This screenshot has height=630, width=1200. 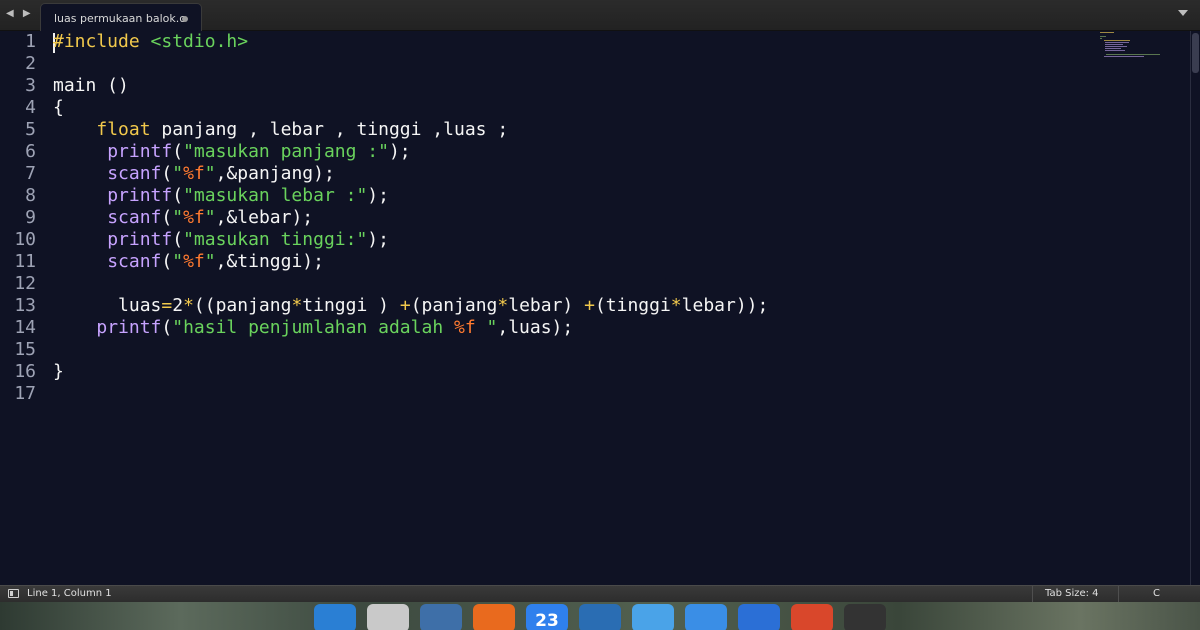 What do you see at coordinates (632, 305) in the screenshot?
I see `code-token: (tinggi` at bounding box center [632, 305].